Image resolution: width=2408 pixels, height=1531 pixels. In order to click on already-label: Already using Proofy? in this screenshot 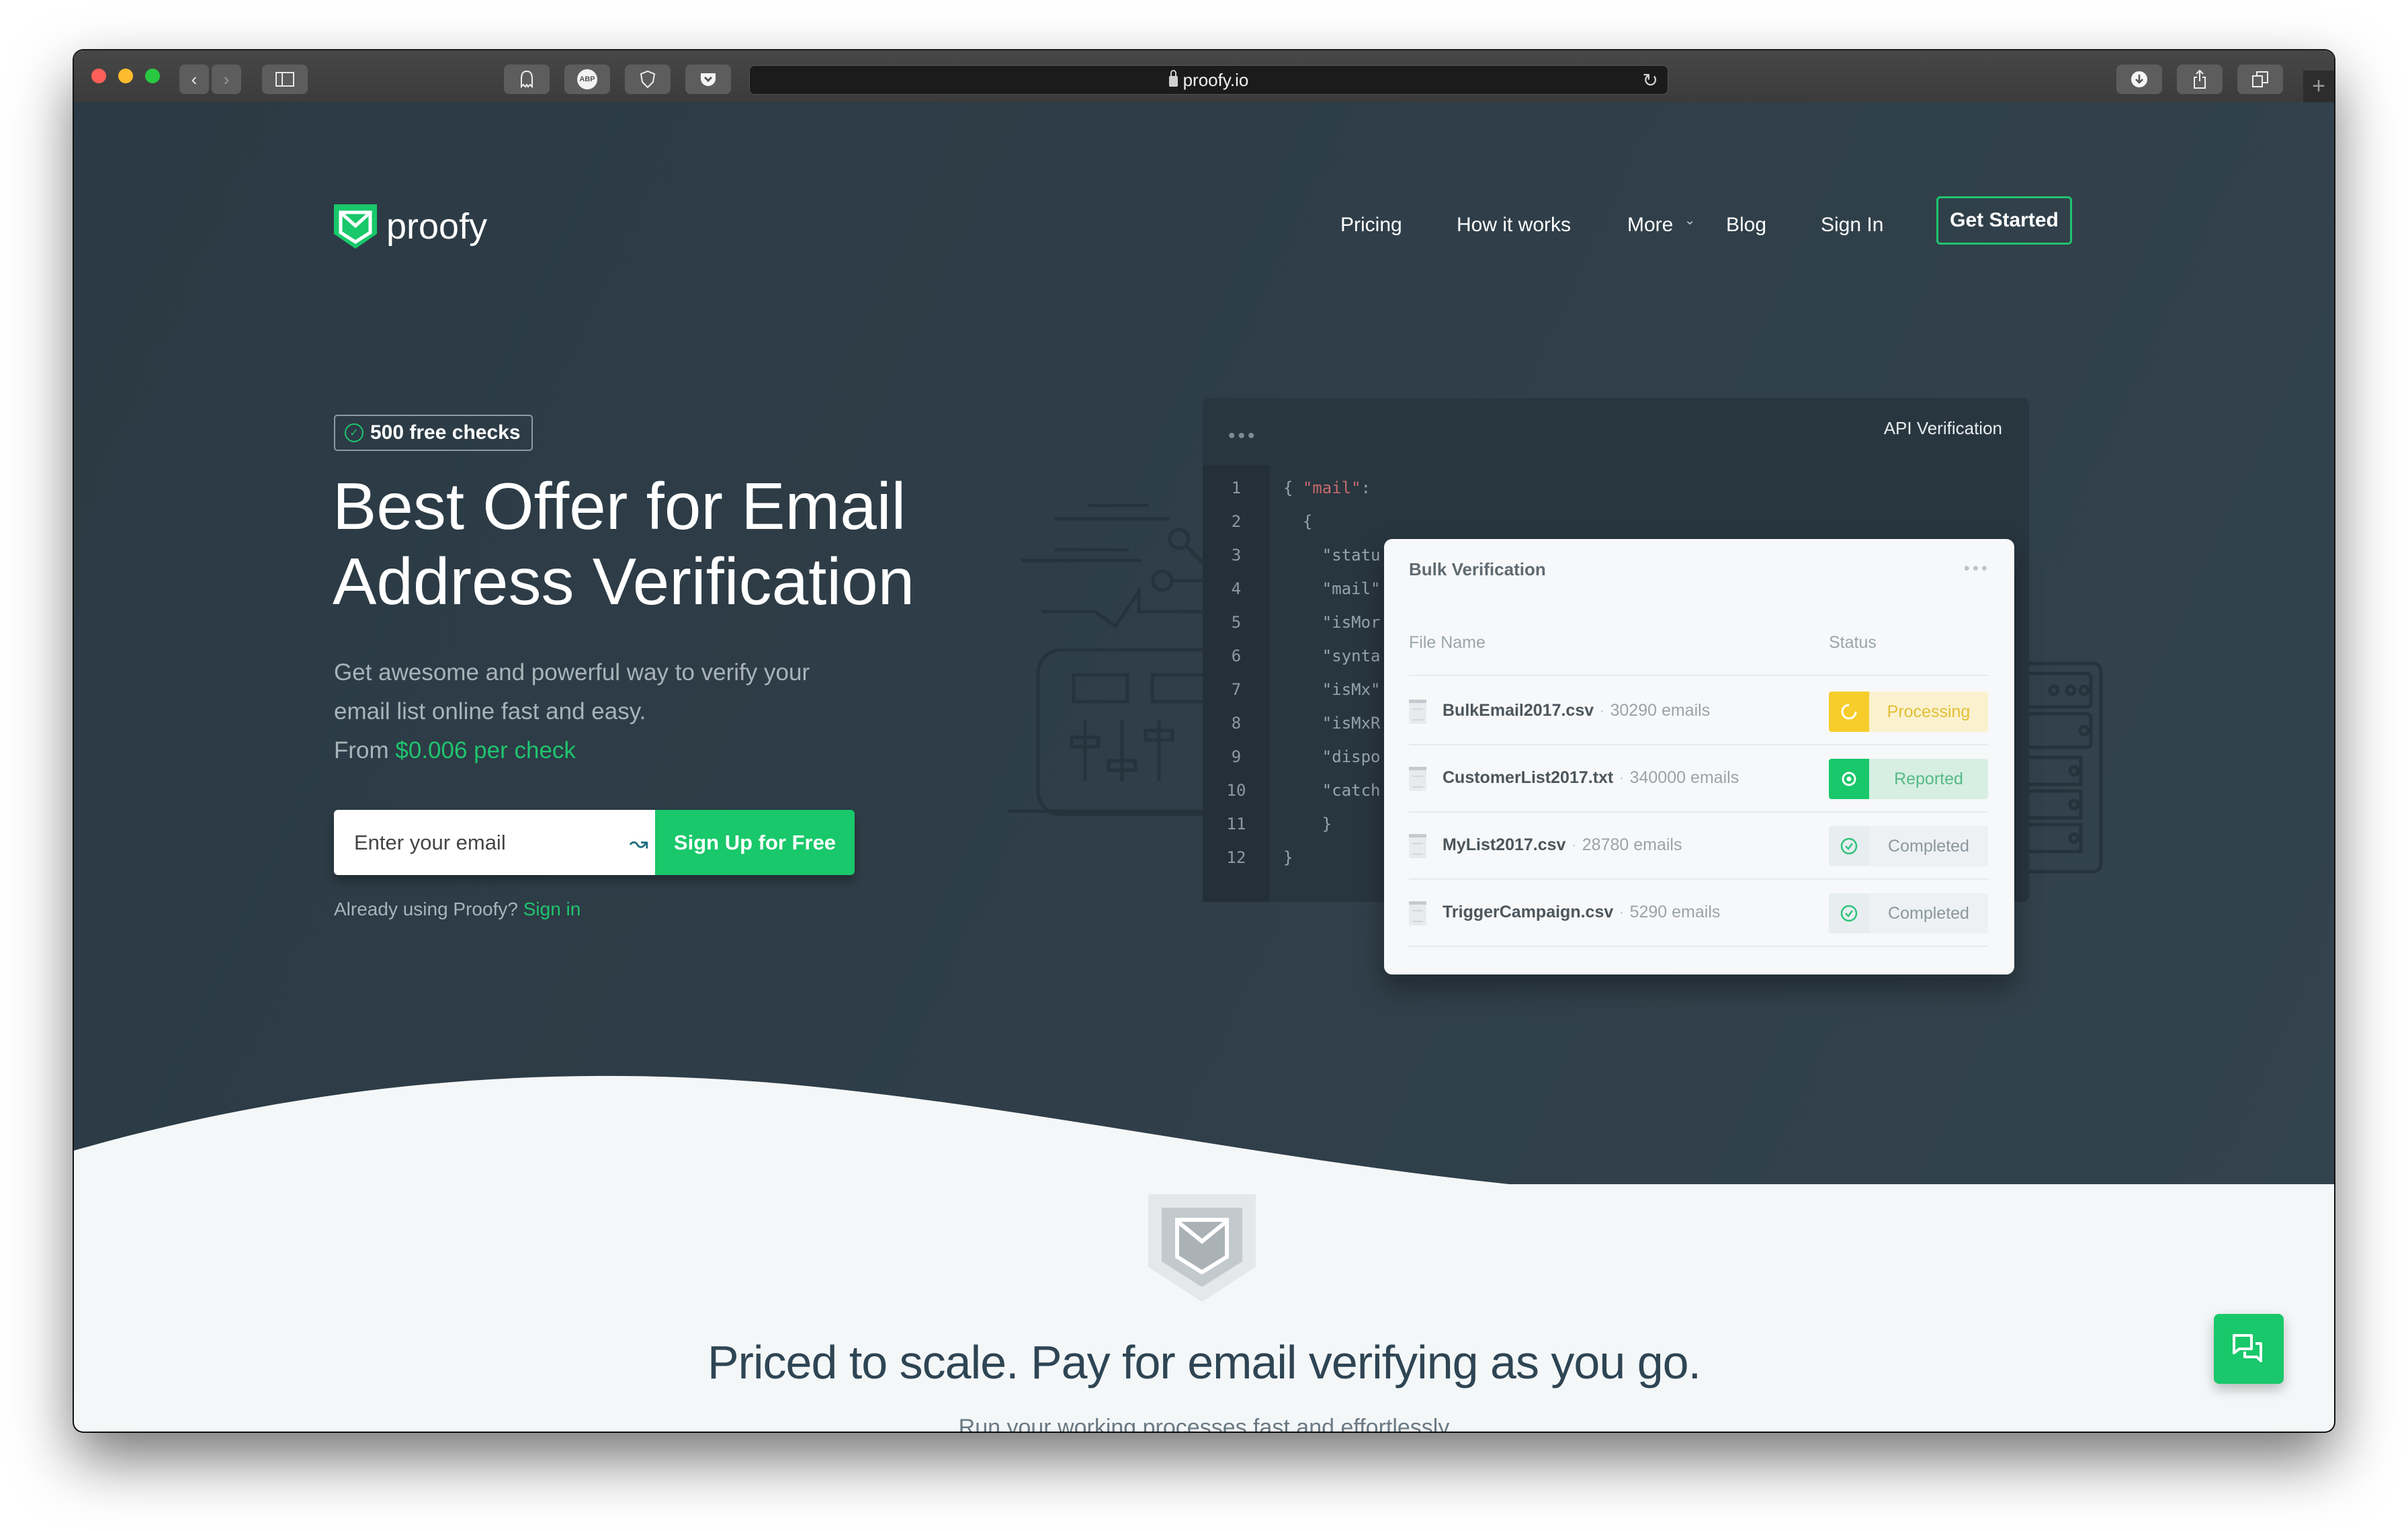, I will do `click(428, 909)`.